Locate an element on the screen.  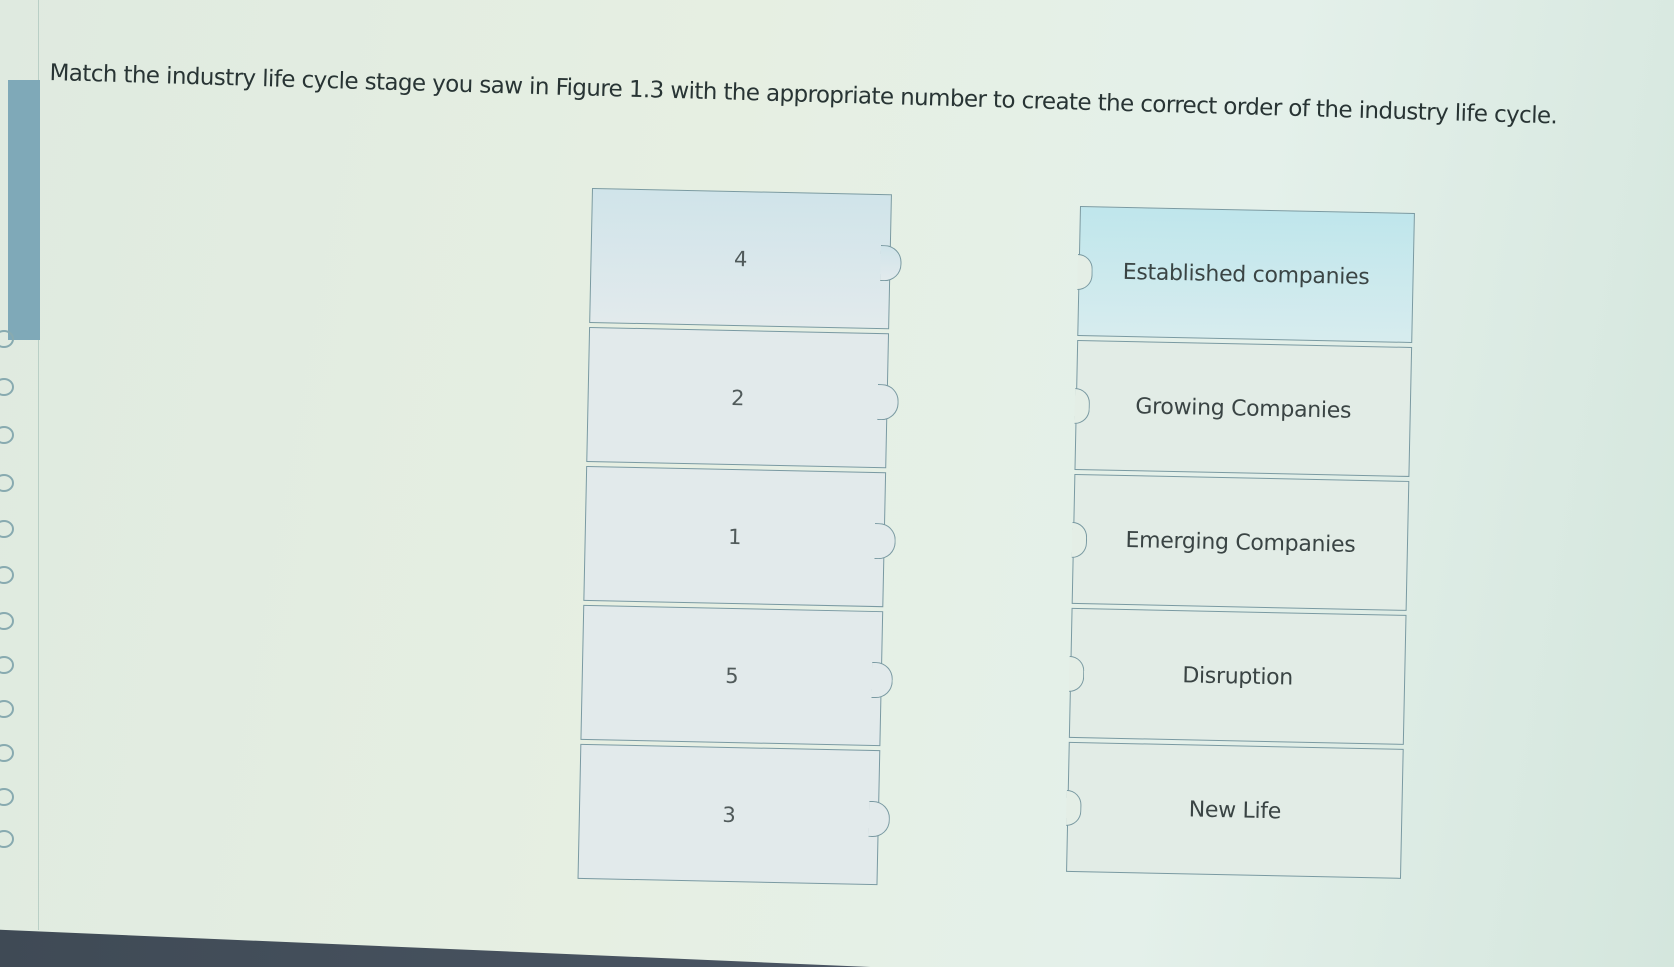
number-tile: 2 is located at coordinates (742, 397).